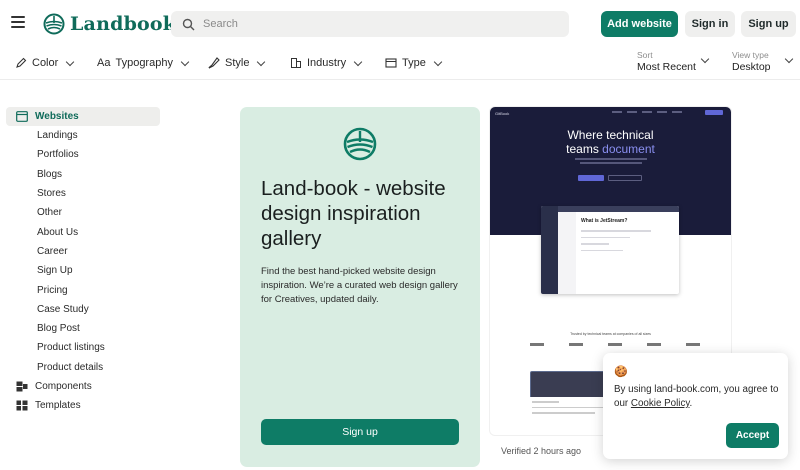  Describe the element at coordinates (541, 451) in the screenshot. I see `verified-timestamp: Verified 2 hours ago` at that location.